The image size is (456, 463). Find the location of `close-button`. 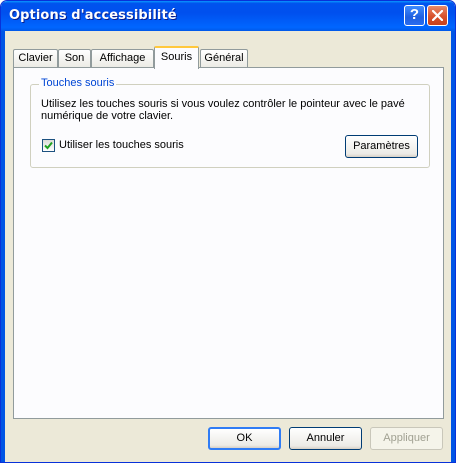

close-button is located at coordinates (437, 15).